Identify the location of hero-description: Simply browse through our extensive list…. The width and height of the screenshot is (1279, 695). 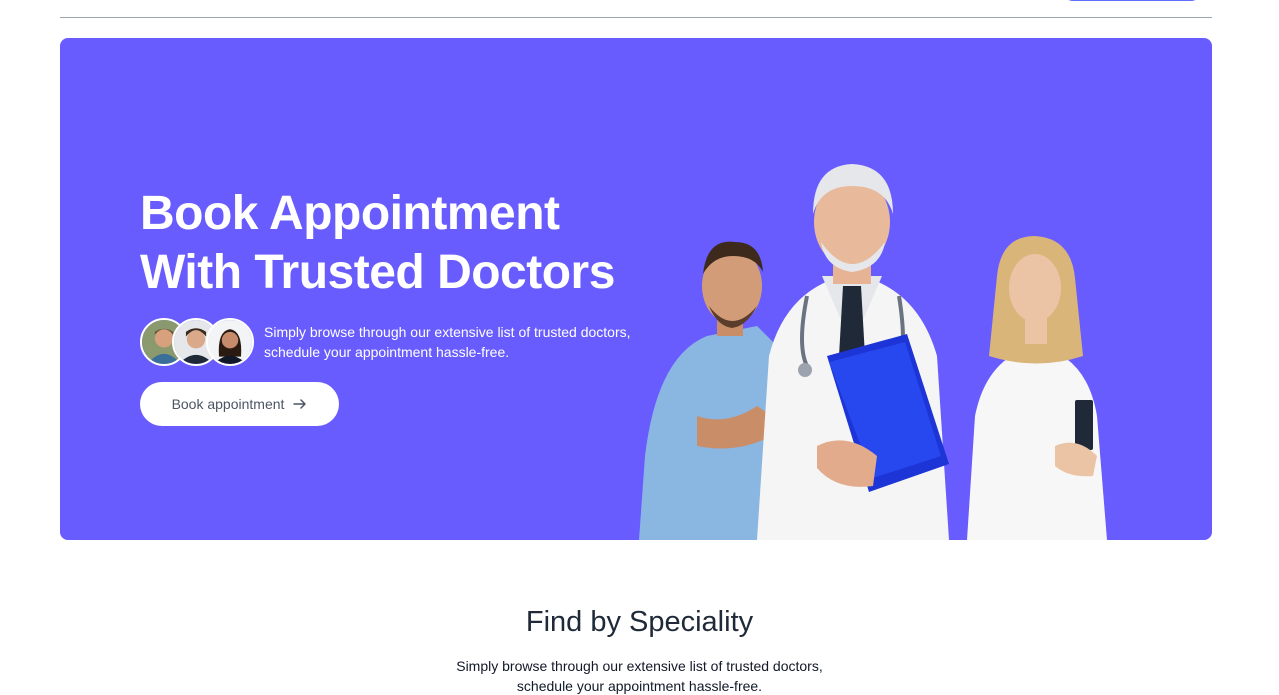
(464, 342).